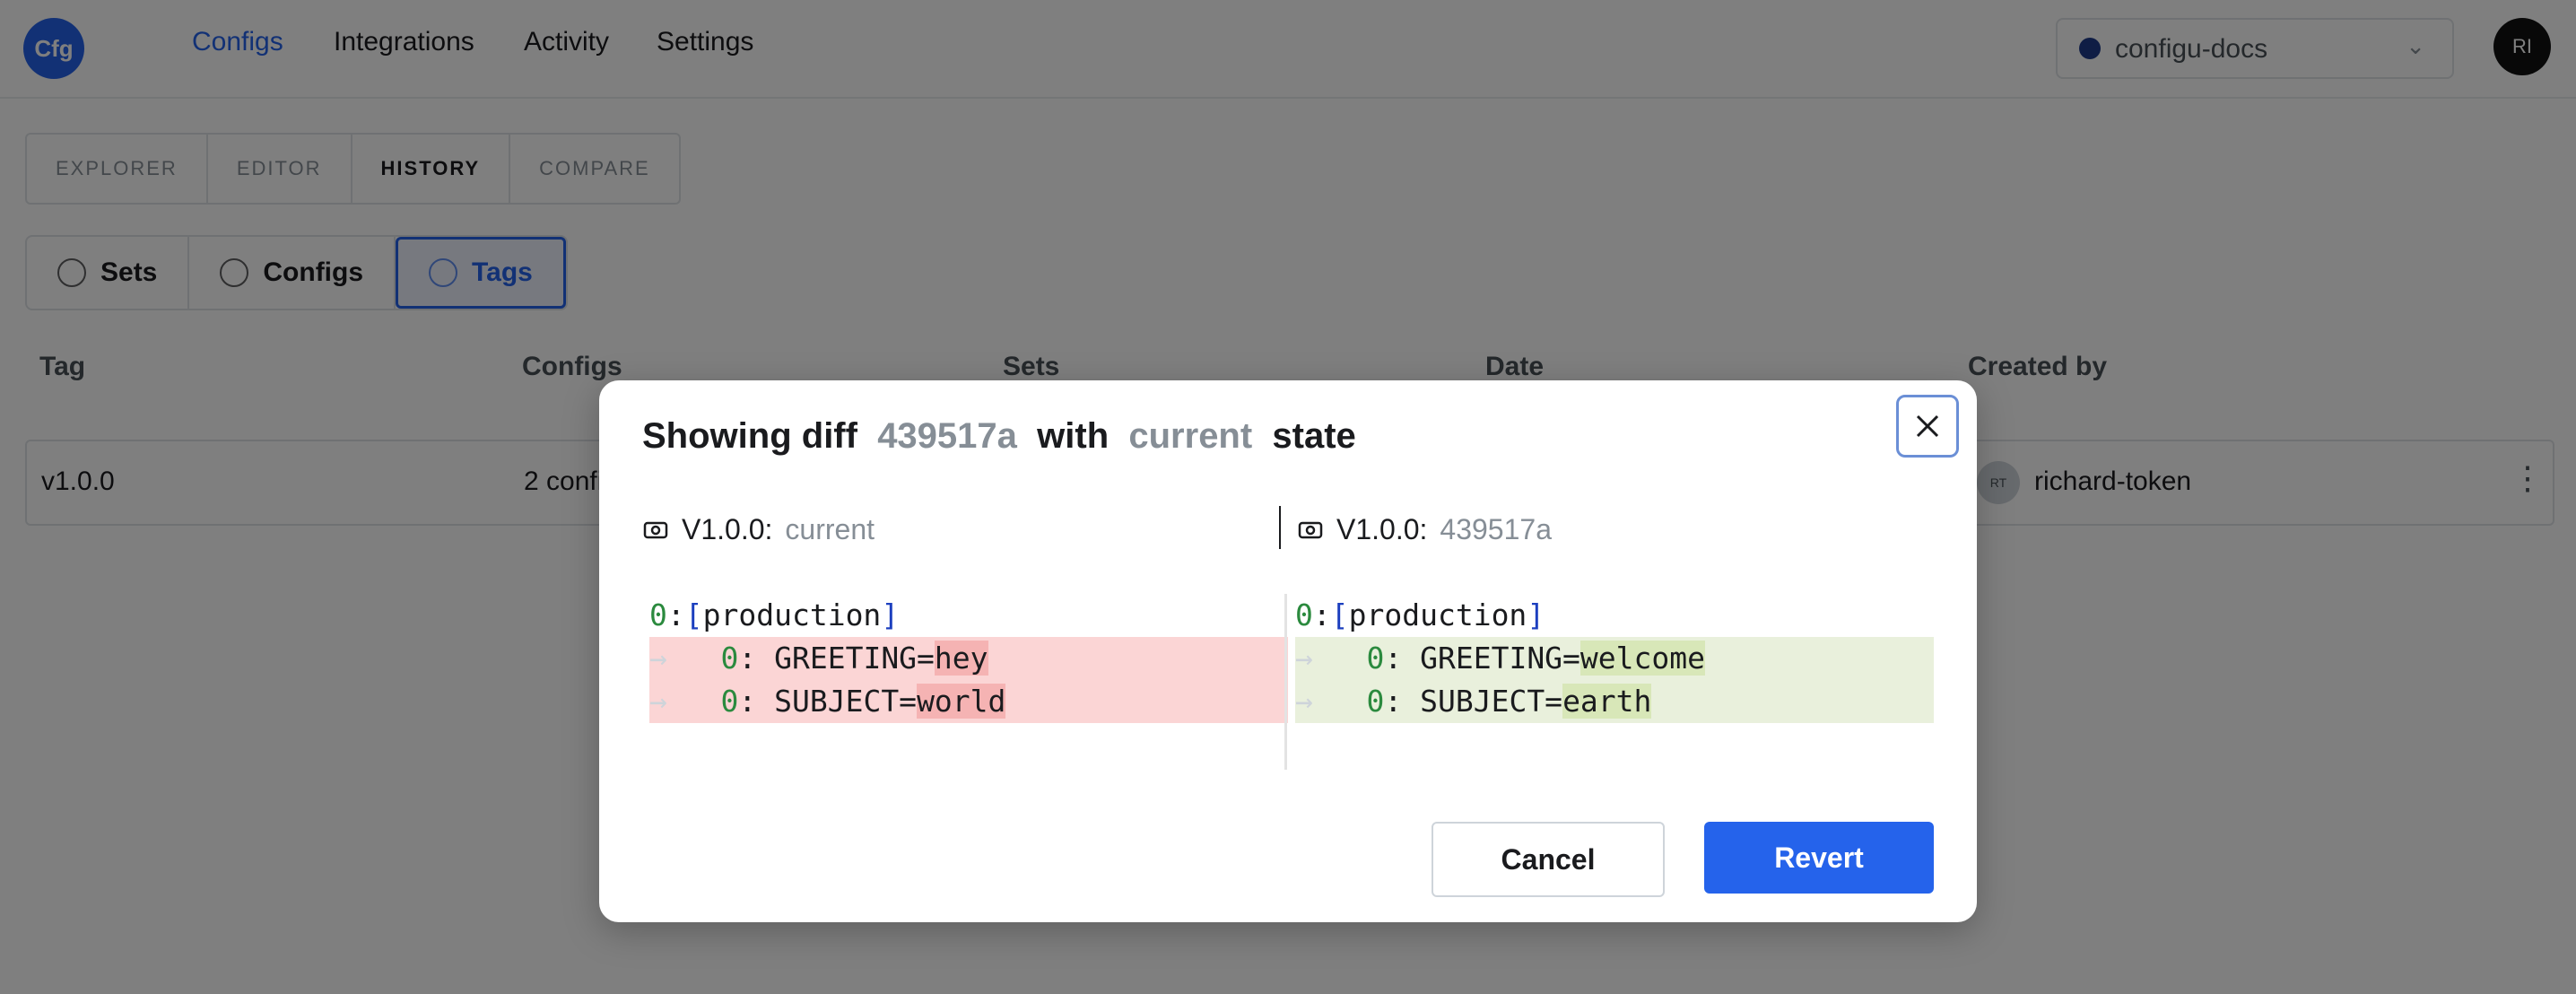 This screenshot has width=2576, height=994. Describe the element at coordinates (1819, 858) in the screenshot. I see `revert-button: Revert` at that location.